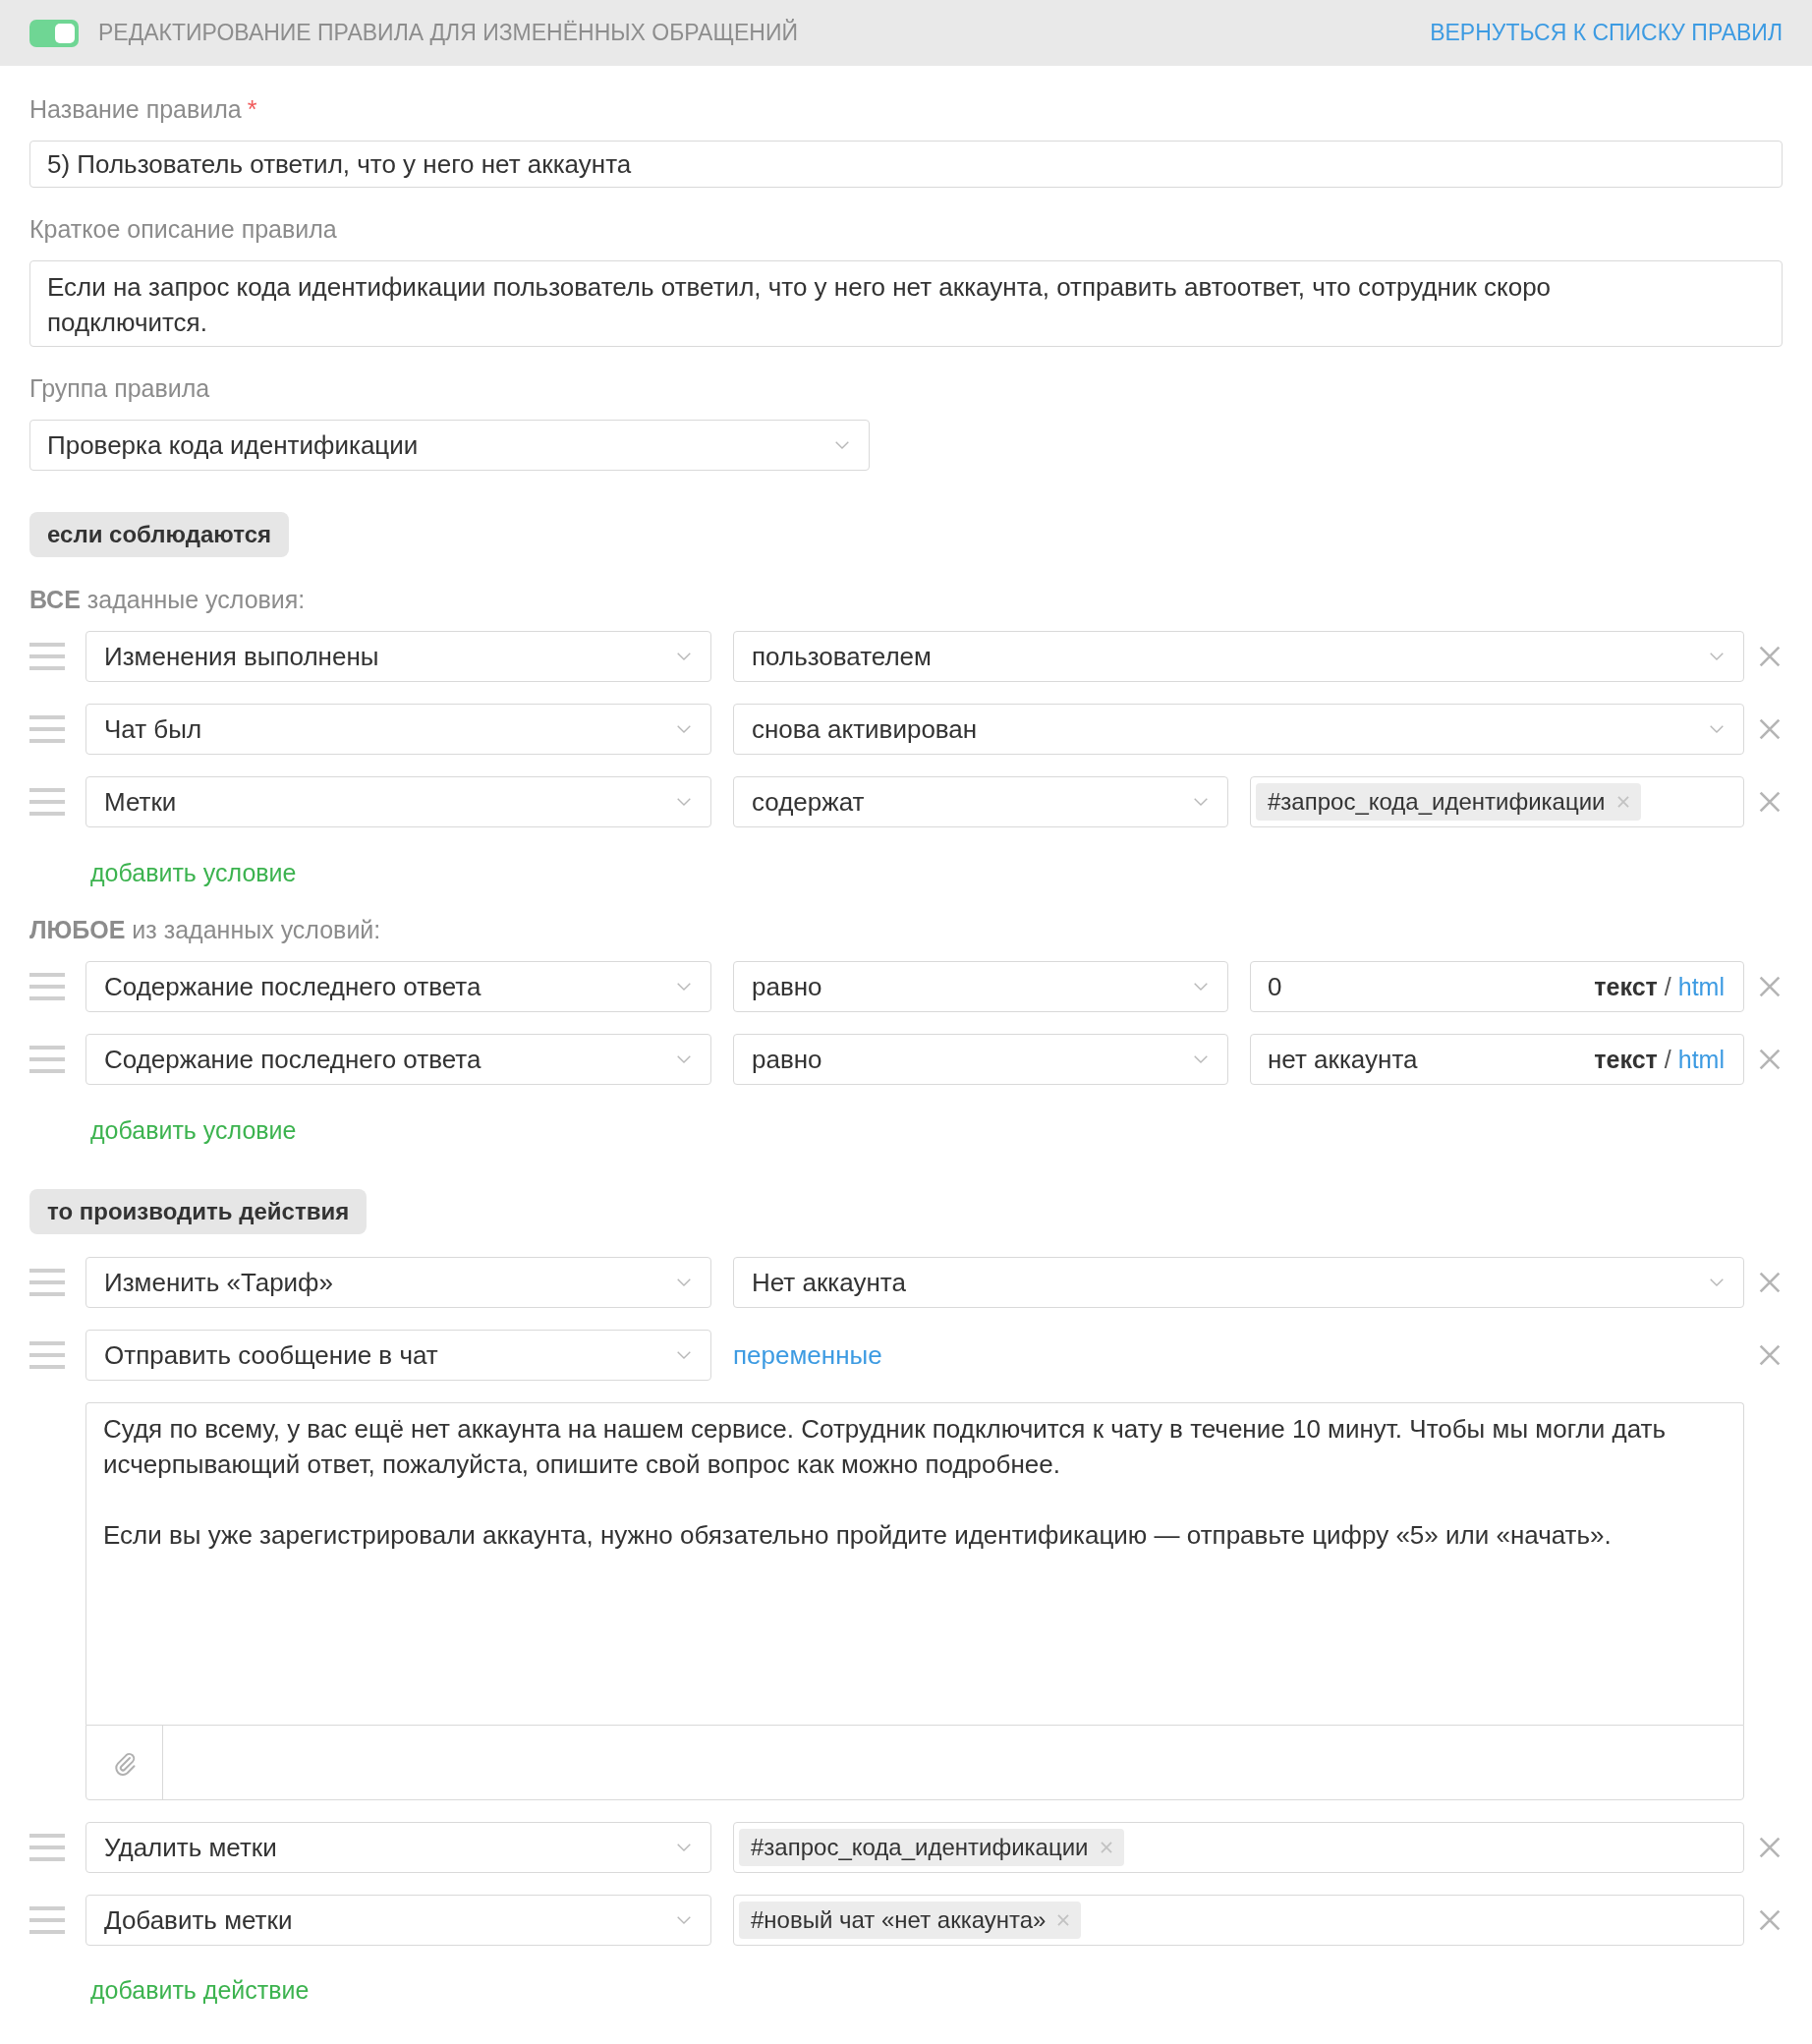 This screenshot has width=1812, height=2044. I want to click on page-title: РЕДАКТИРОВАНИЕ ПРАВИЛА ДЛЯ ИЗМЕНЁННЫХ ОБРАЩЕНИЙ, so click(449, 33).